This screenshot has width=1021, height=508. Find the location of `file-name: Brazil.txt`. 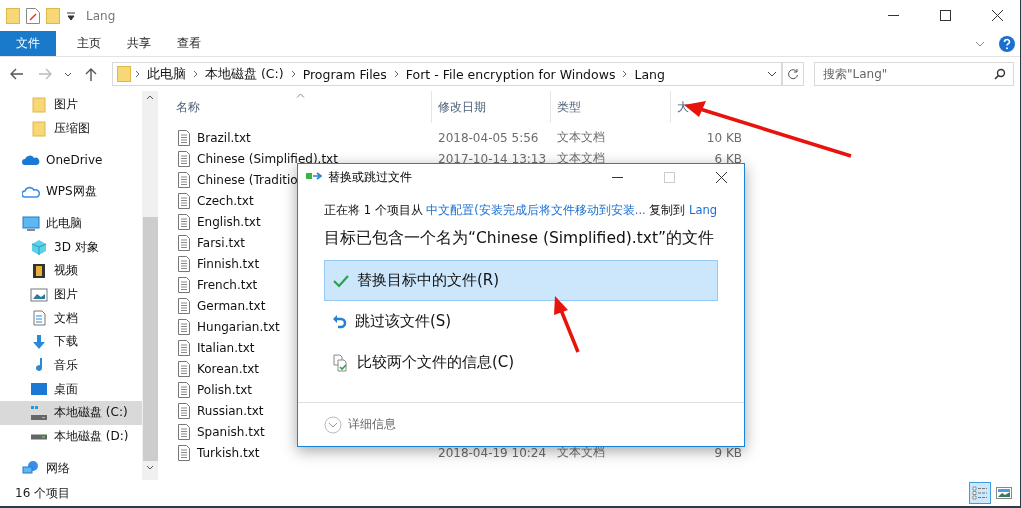

file-name: Brazil.txt is located at coordinates (296, 137).